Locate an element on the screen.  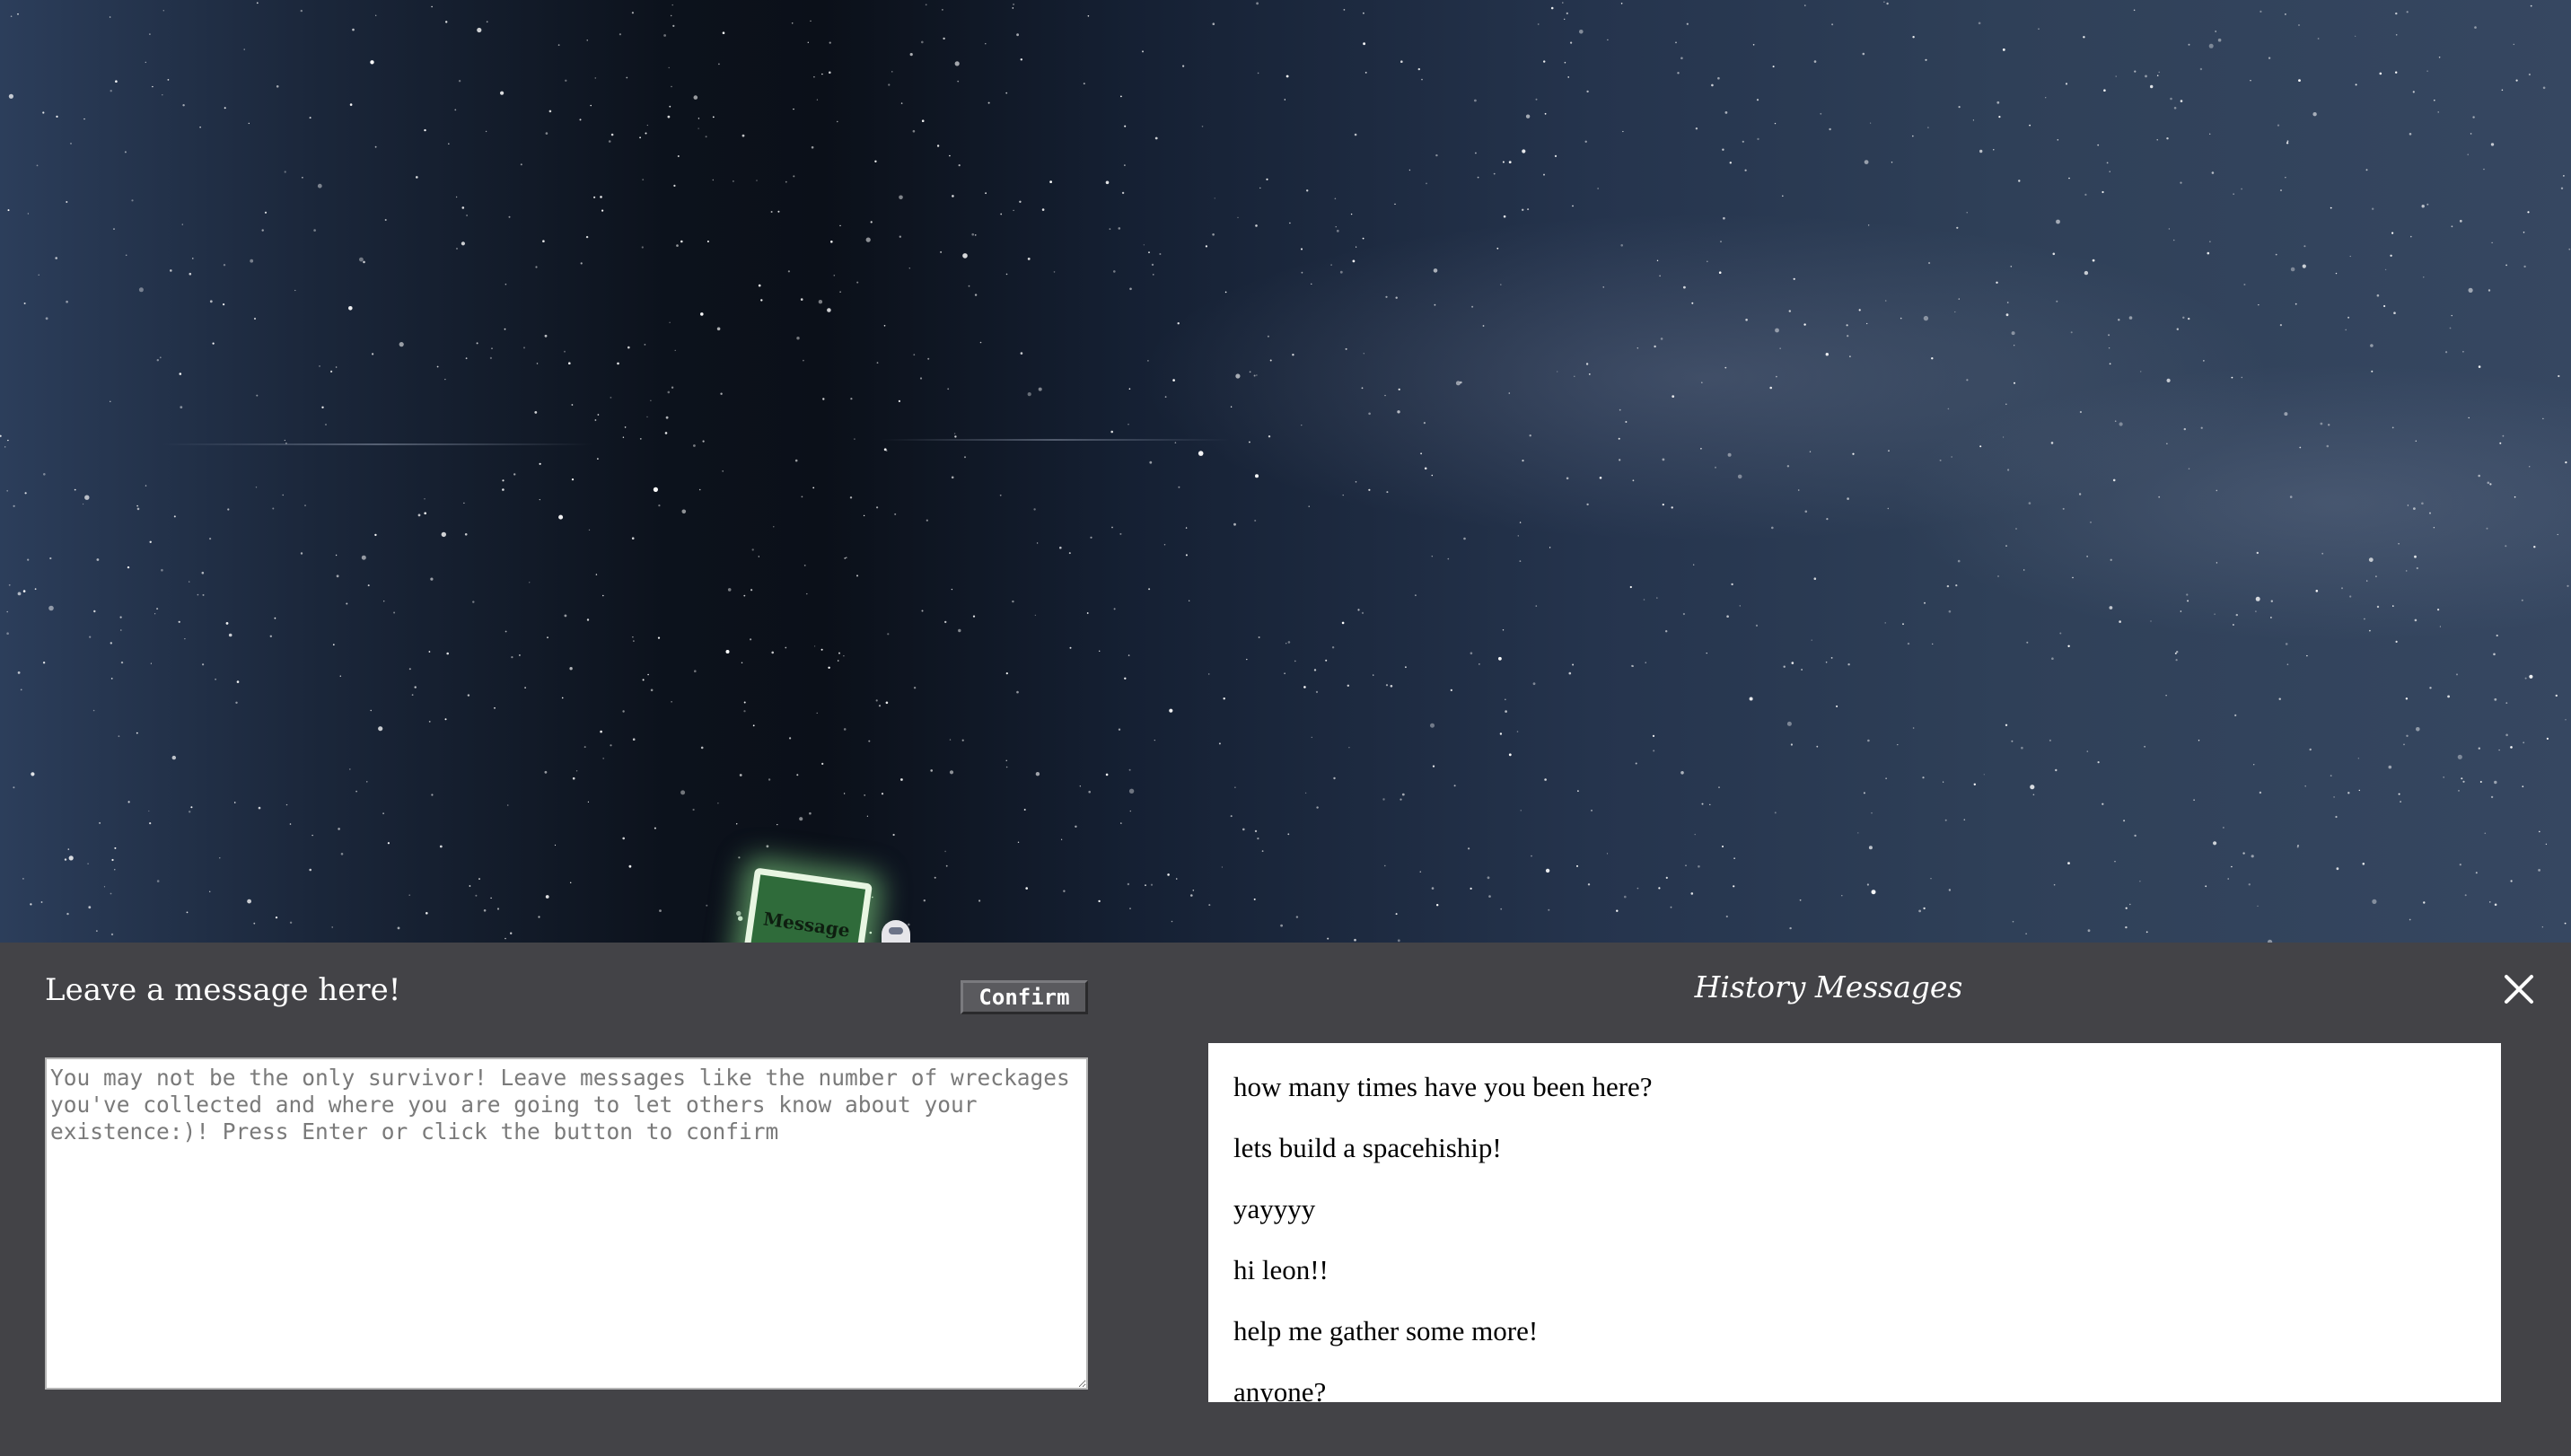
confirm-button: Confirm is located at coordinates (1024, 997).